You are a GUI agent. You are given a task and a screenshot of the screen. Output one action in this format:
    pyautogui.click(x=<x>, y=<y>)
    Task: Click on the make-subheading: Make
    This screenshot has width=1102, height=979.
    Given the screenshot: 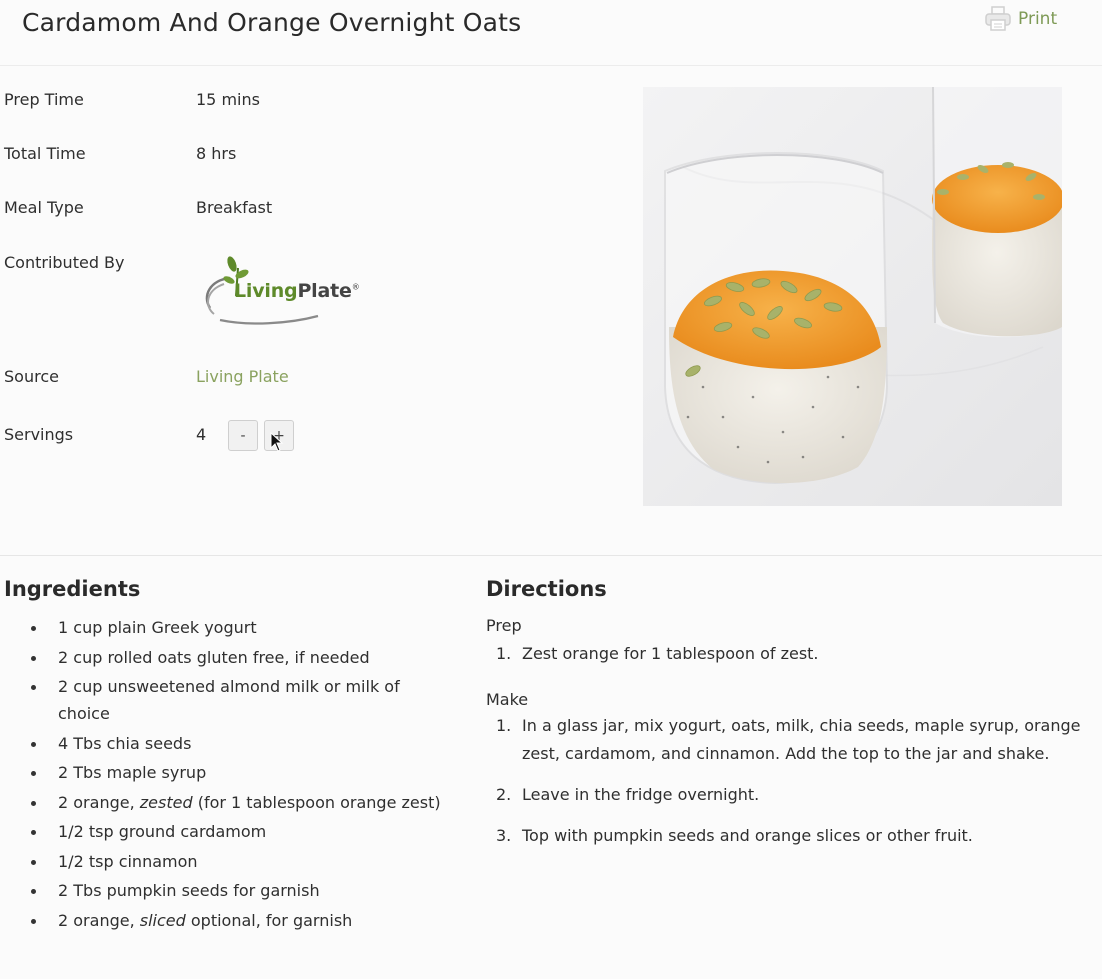 What is the action you would take?
    pyautogui.click(x=507, y=699)
    